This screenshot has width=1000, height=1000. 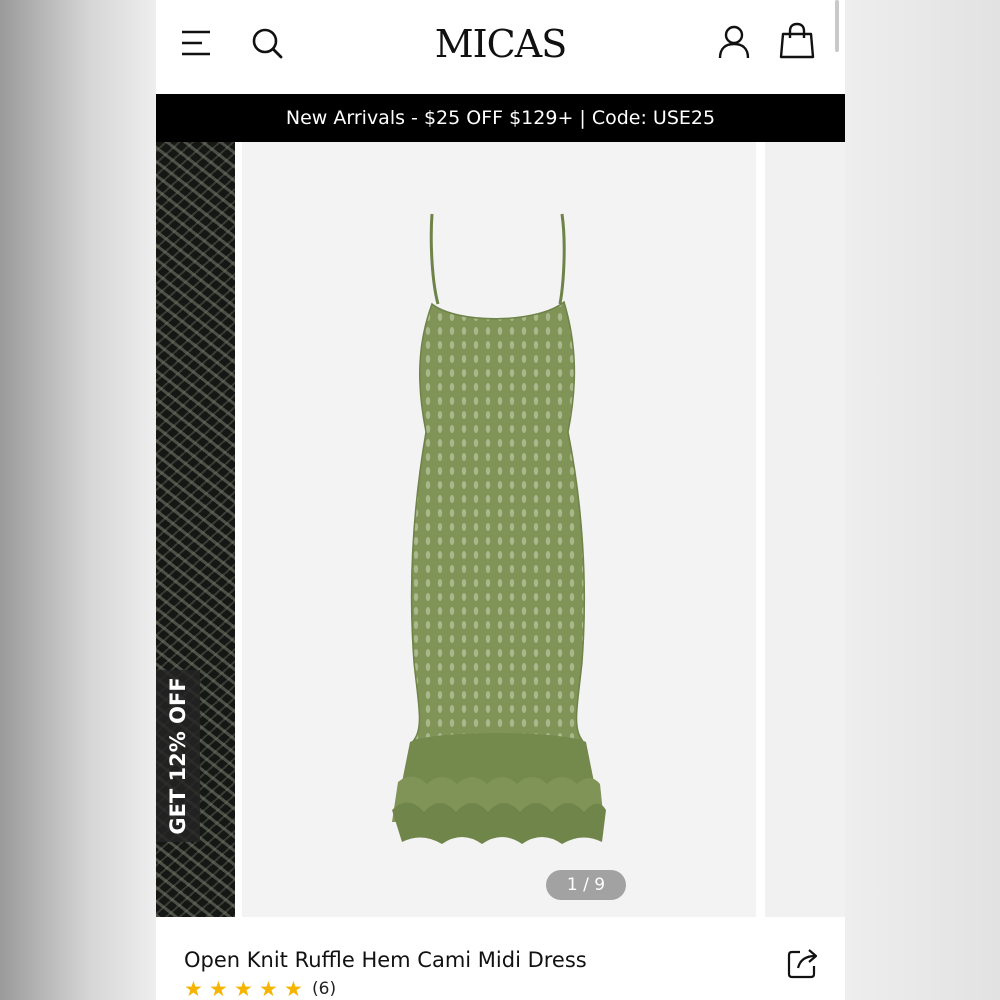 I want to click on share-icon, so click(x=803, y=963).